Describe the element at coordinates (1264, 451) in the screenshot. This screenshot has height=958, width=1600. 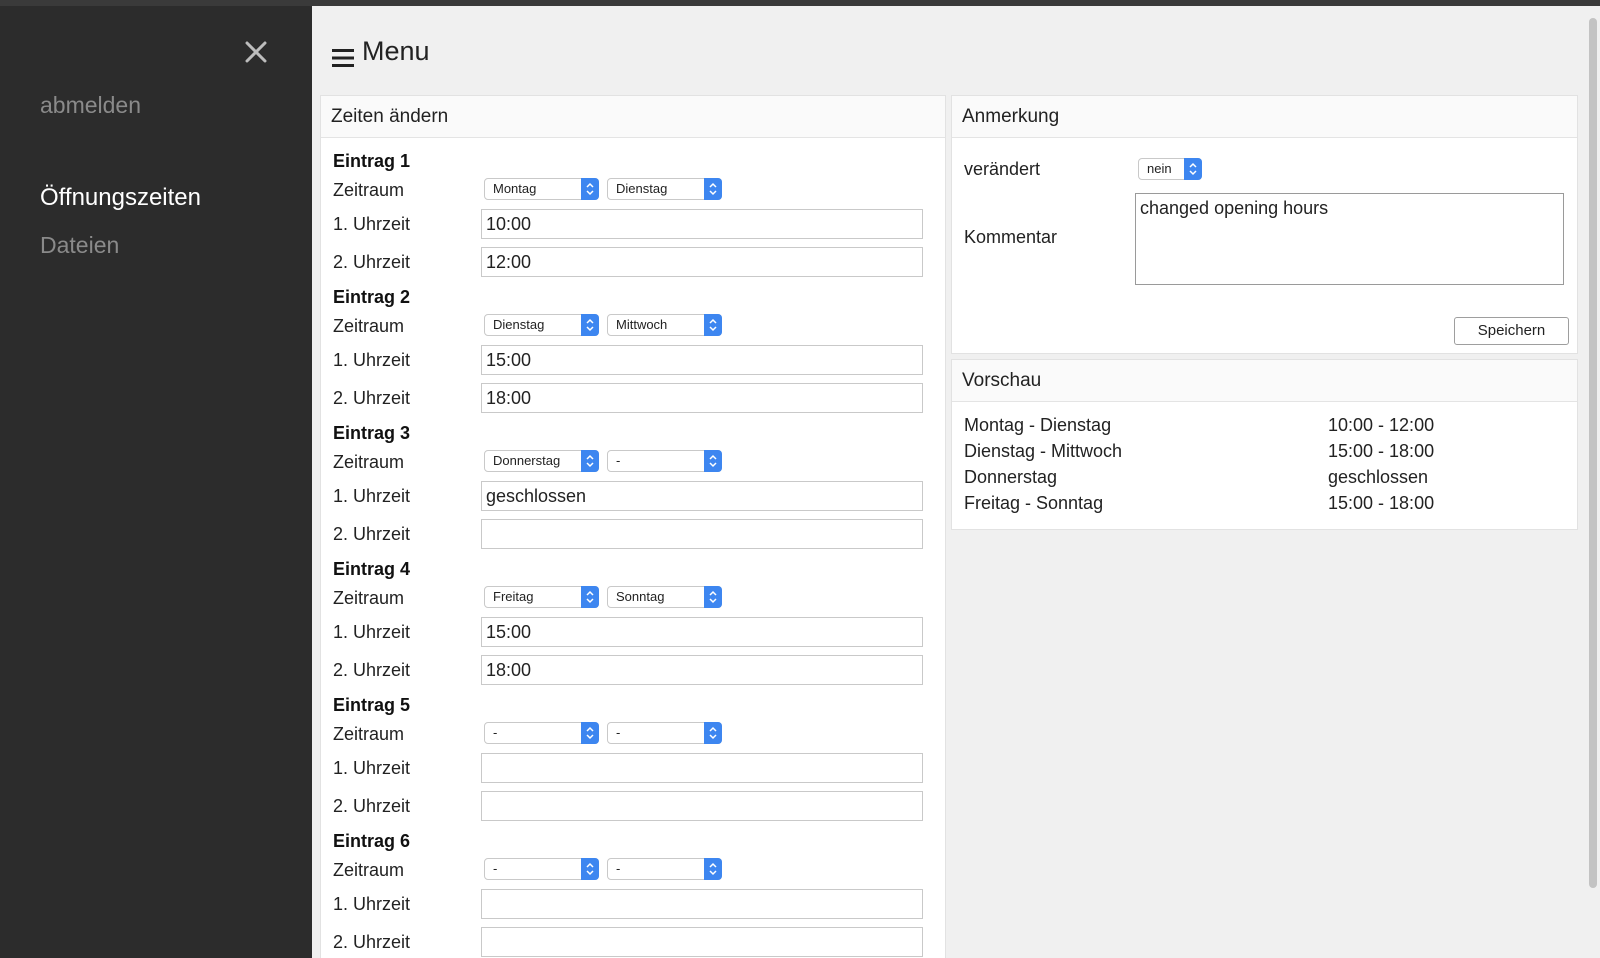
I see `preview-row: Dienstag - Mittwoch 15:00 - 18:00` at that location.